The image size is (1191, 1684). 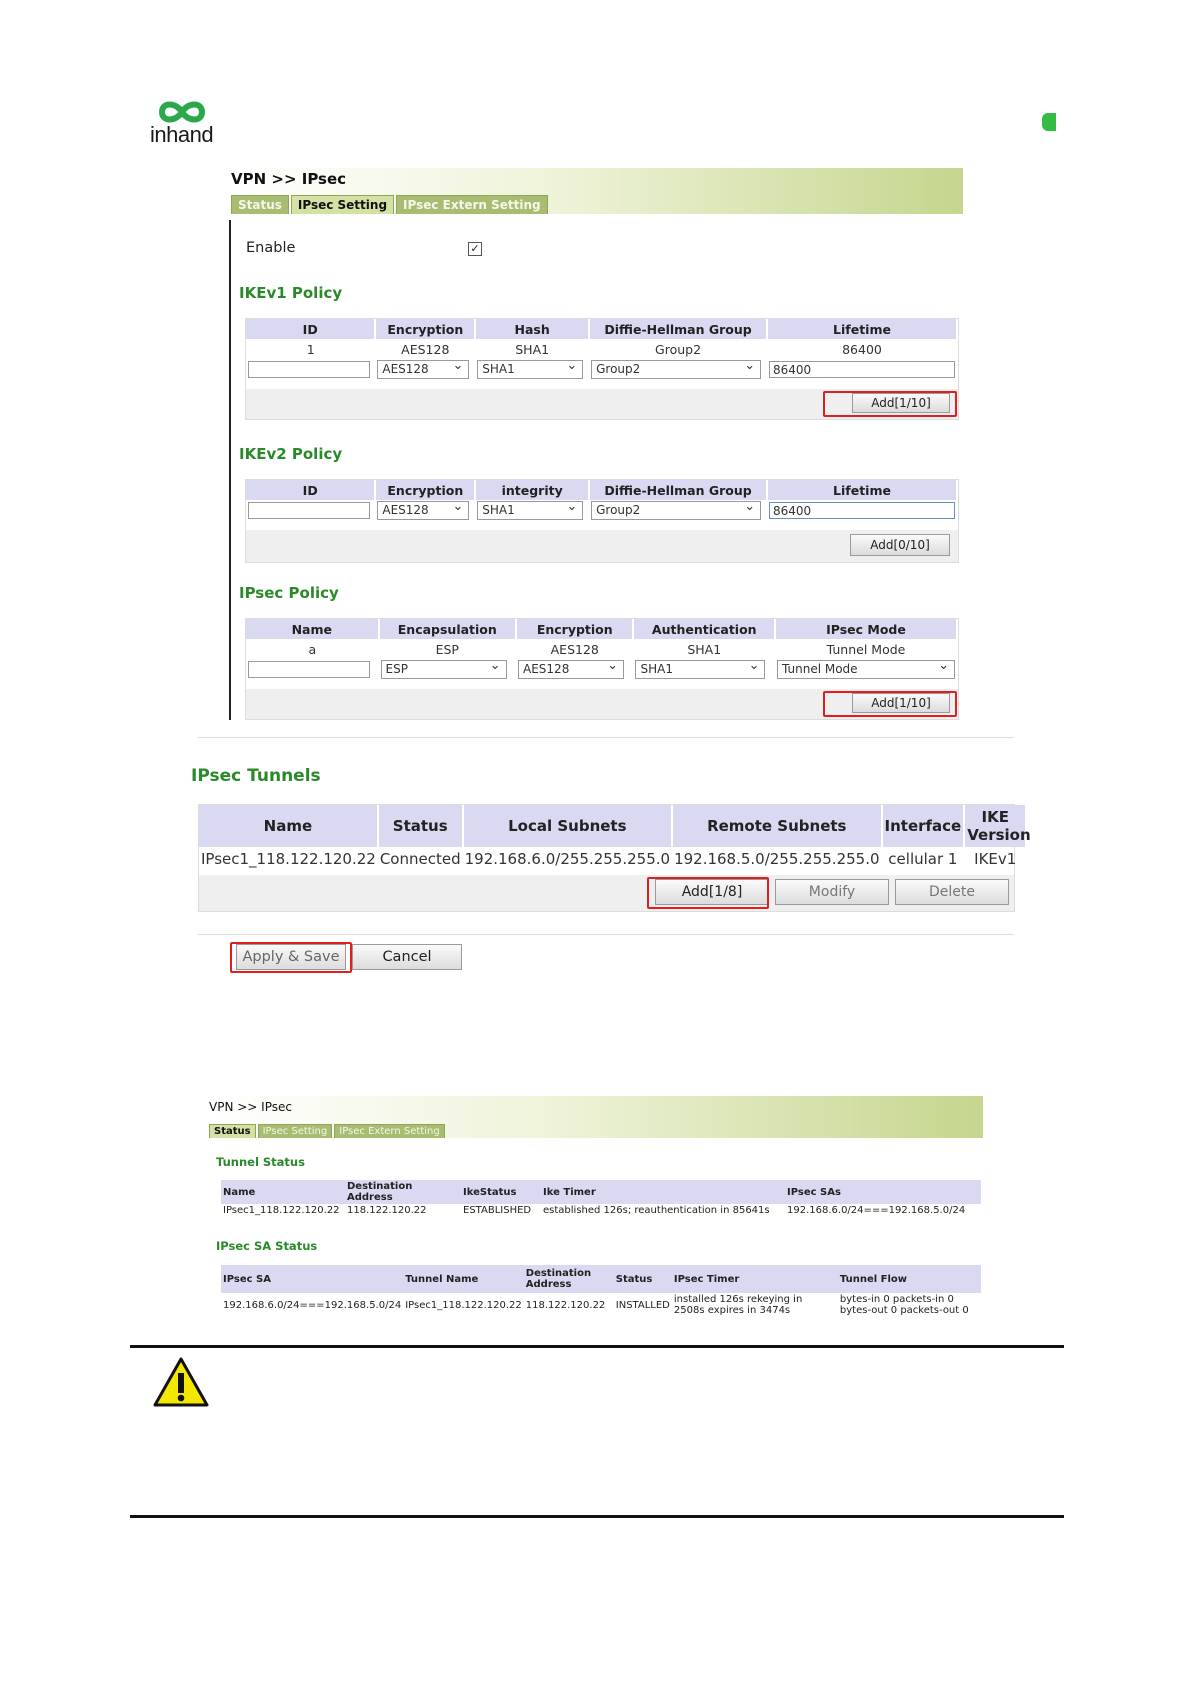 What do you see at coordinates (676, 368) in the screenshot?
I see `ikev1-dh-select: Group2` at bounding box center [676, 368].